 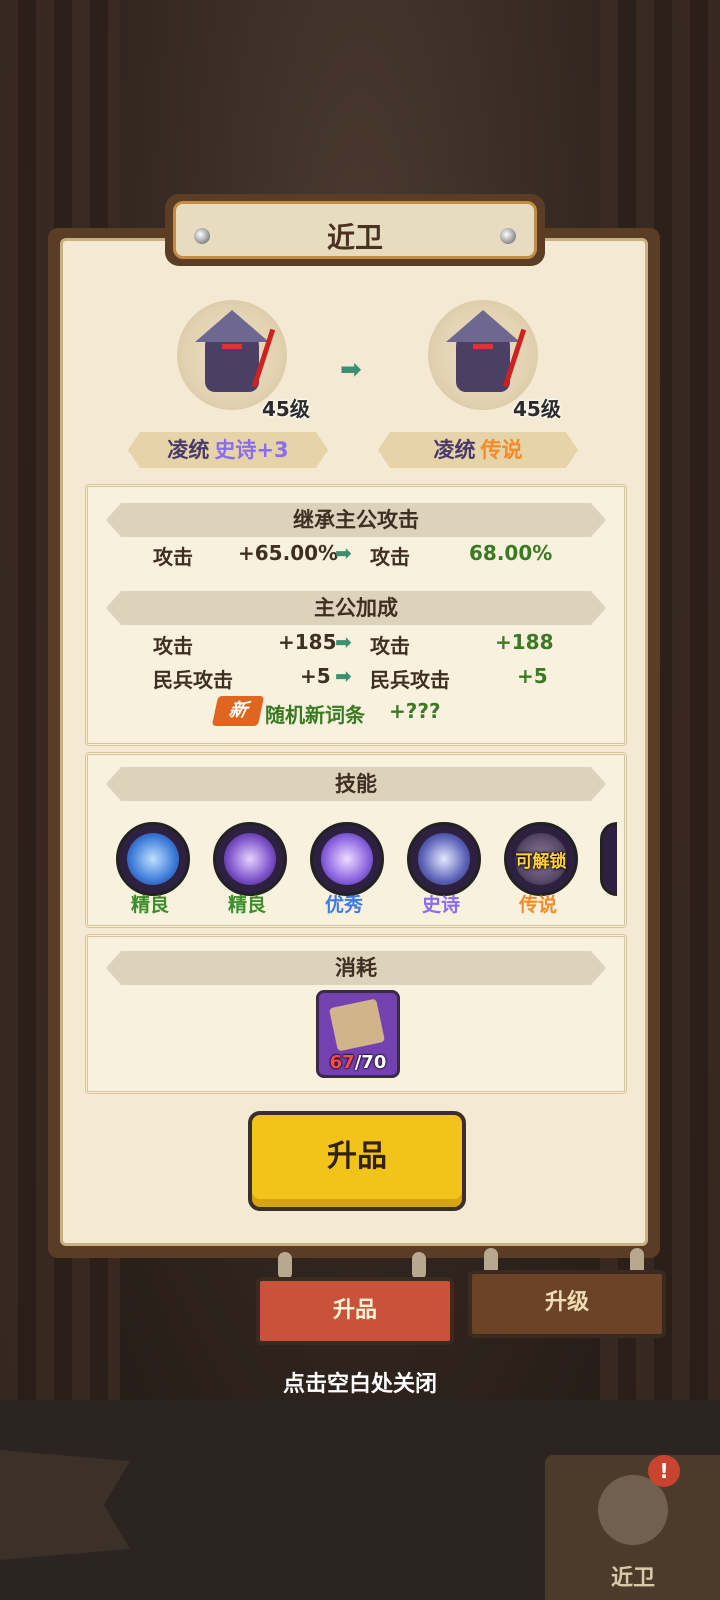 I want to click on skill-icon-partial, so click(x=608, y=859).